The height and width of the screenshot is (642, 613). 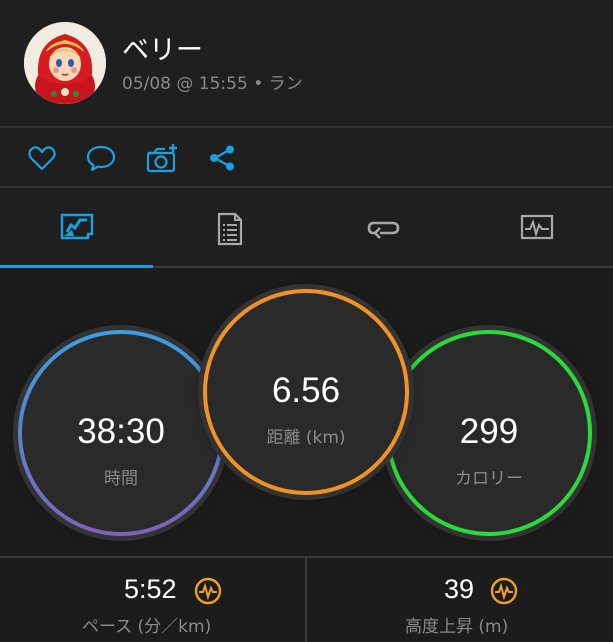 I want to click on tab-bar, so click(x=306, y=227).